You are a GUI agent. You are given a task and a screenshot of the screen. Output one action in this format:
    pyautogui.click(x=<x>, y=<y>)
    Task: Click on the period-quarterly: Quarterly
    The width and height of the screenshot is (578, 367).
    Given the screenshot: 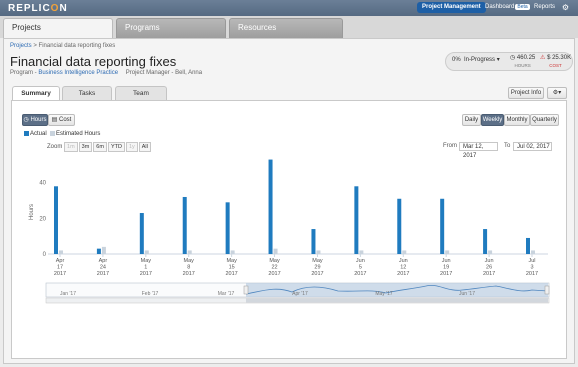 What is the action you would take?
    pyautogui.click(x=544, y=120)
    